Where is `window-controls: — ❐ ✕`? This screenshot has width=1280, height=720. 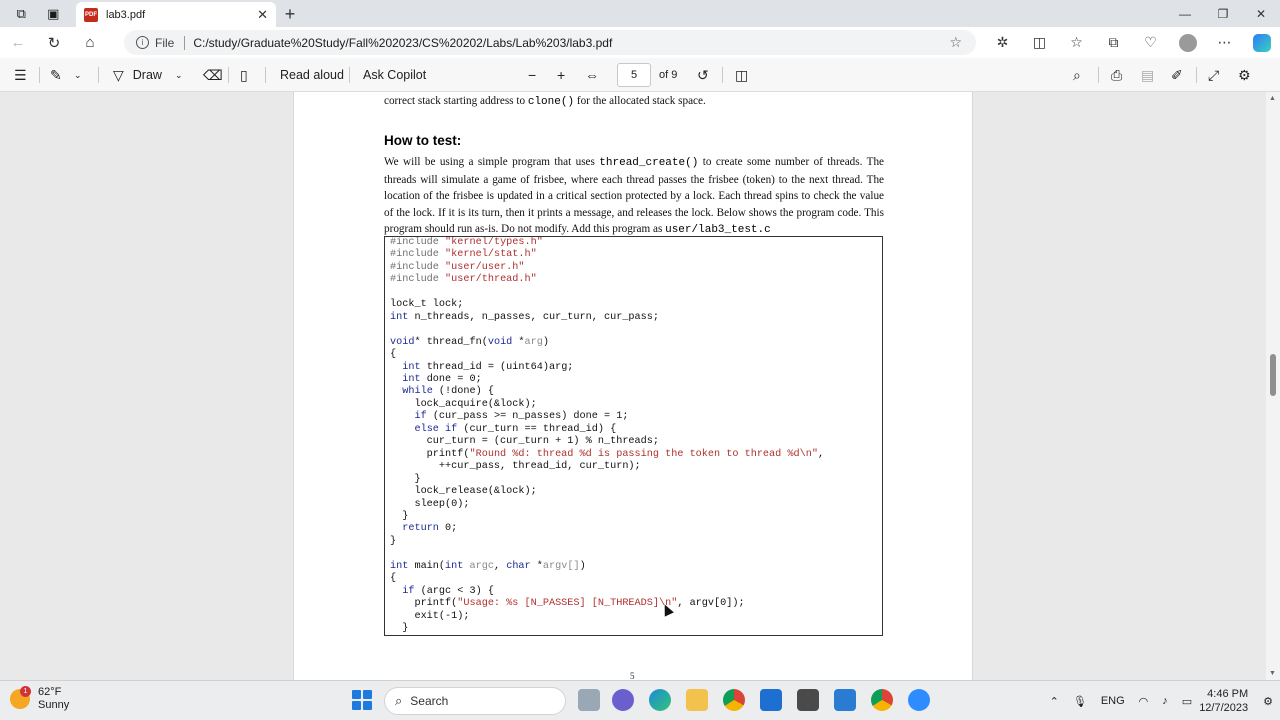
window-controls: — ❐ ✕ is located at coordinates (1223, 13).